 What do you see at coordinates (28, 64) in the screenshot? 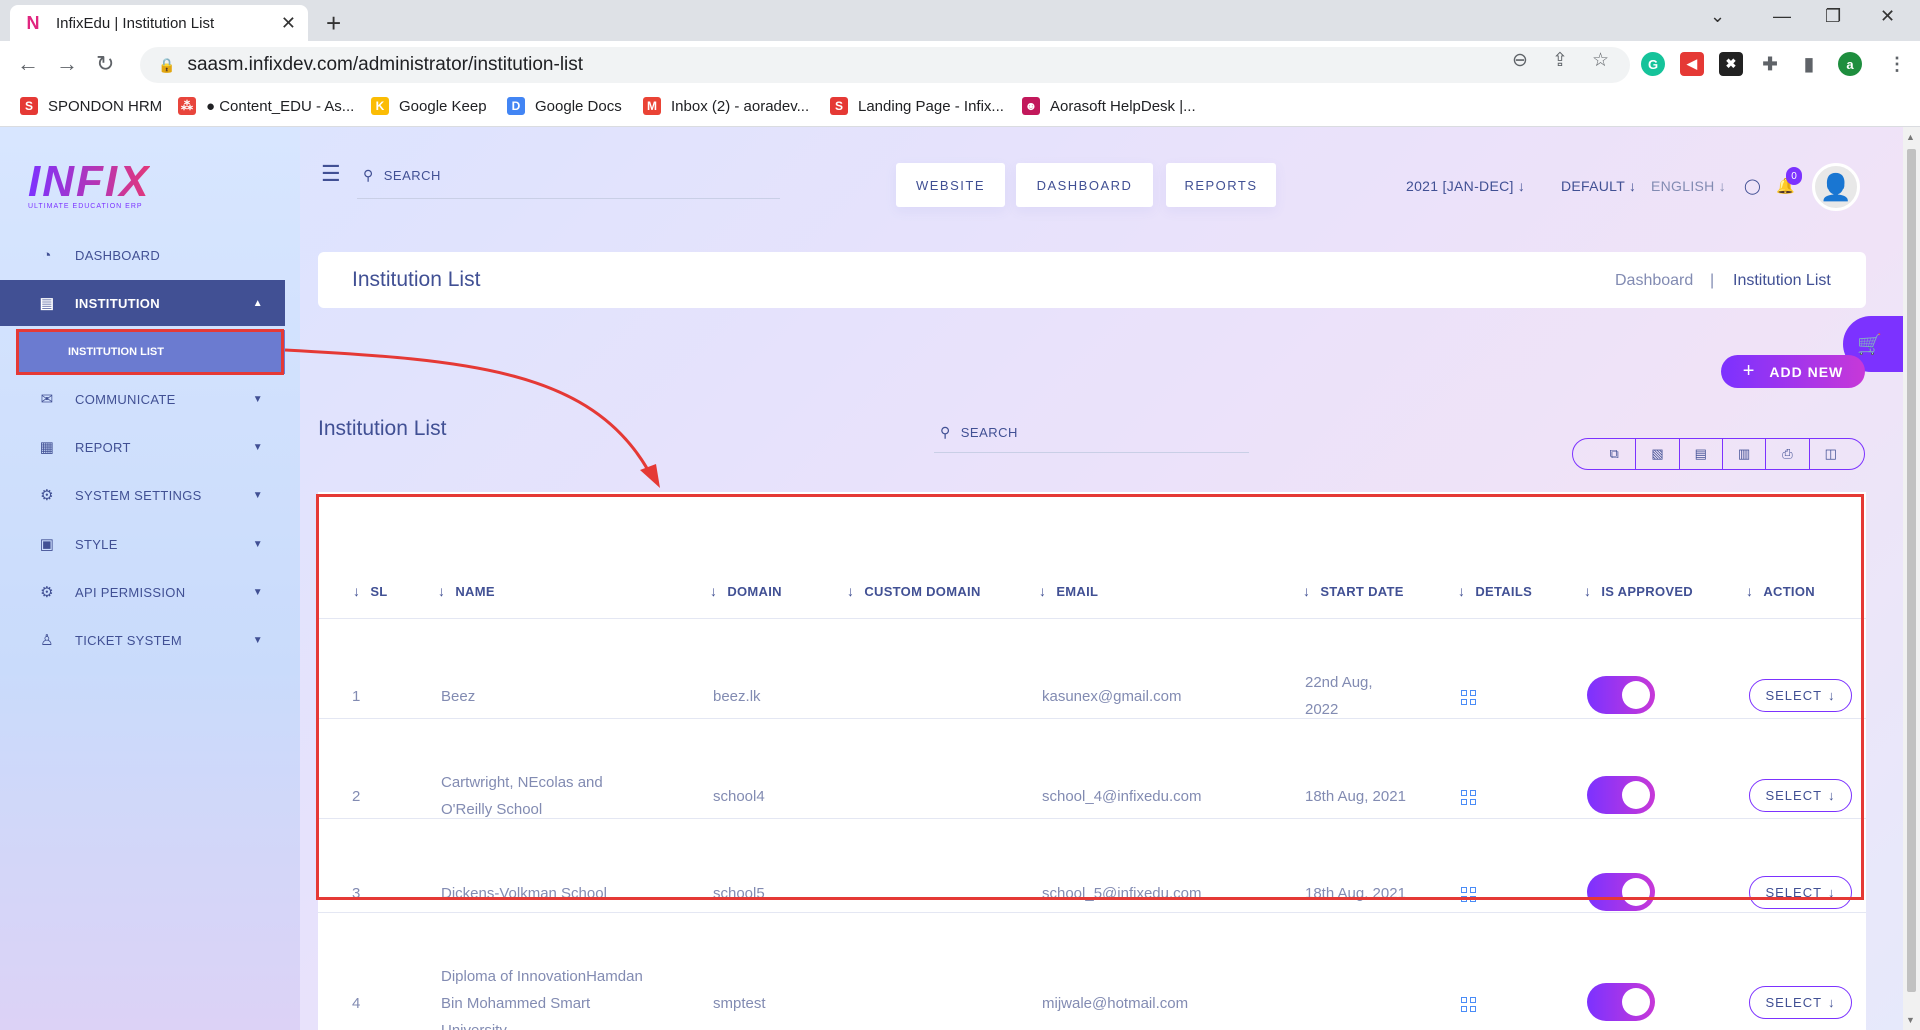
I see `back-icon: ←` at bounding box center [28, 64].